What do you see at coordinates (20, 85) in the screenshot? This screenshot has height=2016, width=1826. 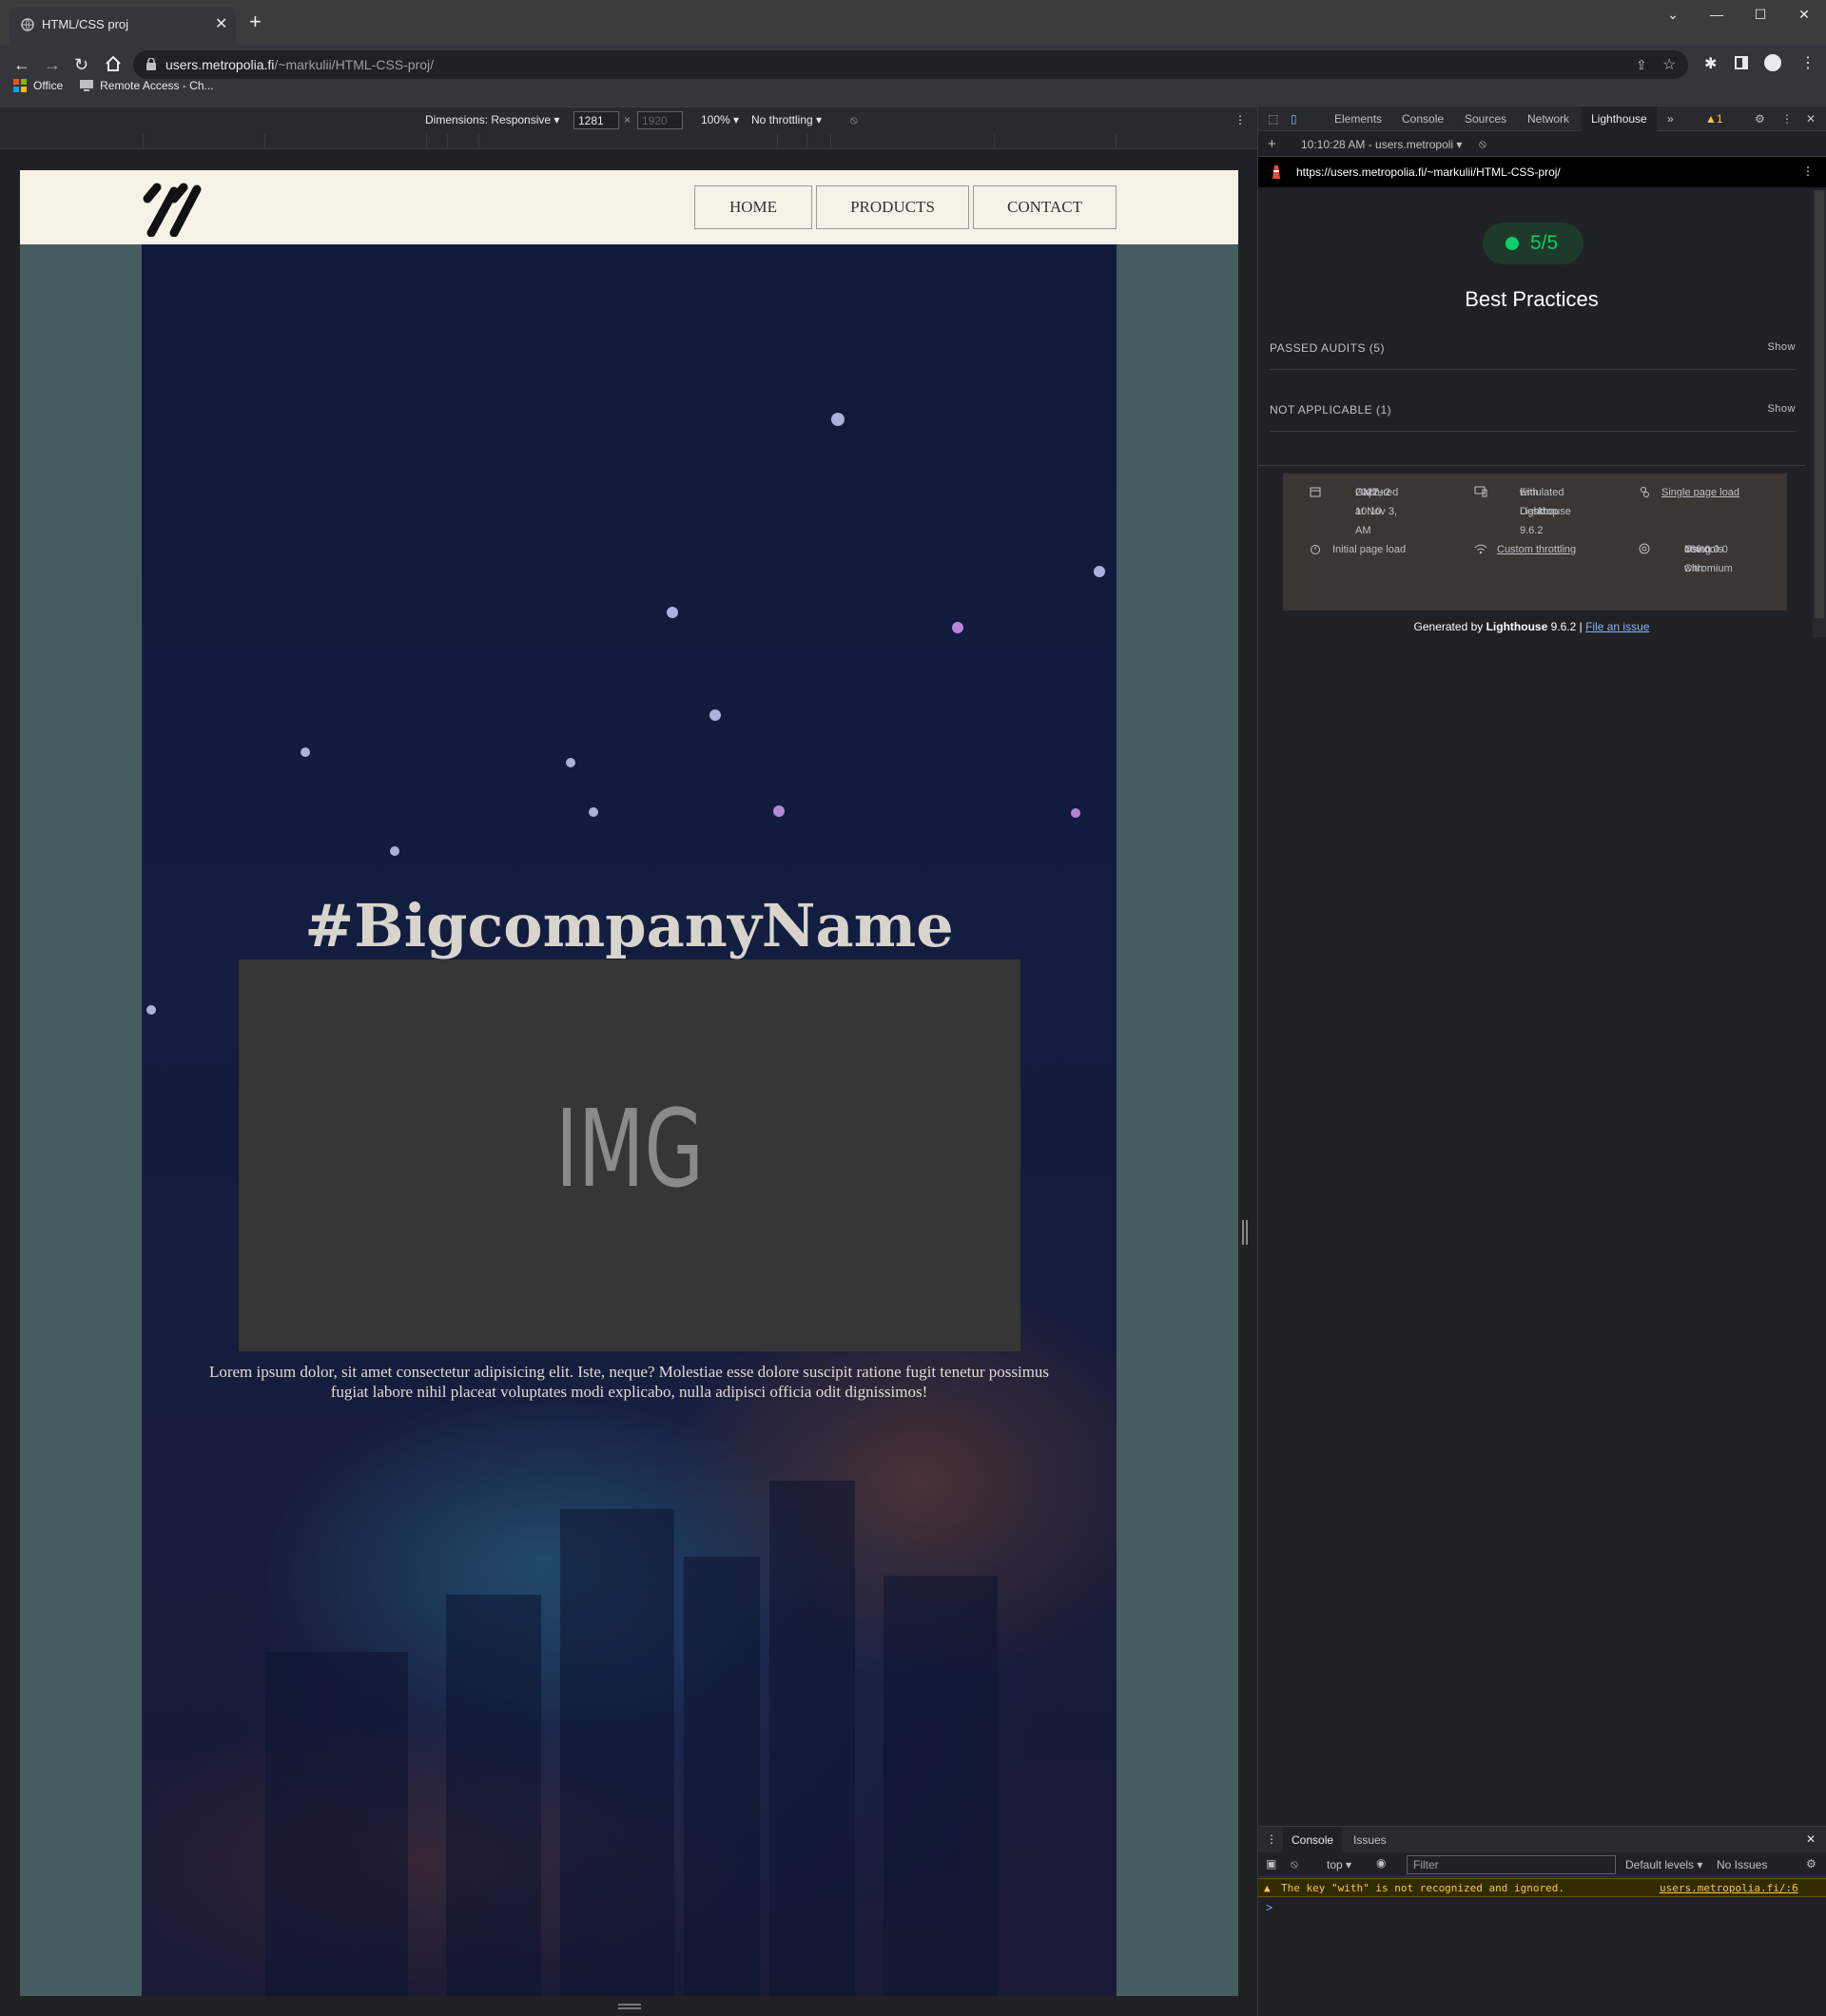 I see `microsoft-icon` at bounding box center [20, 85].